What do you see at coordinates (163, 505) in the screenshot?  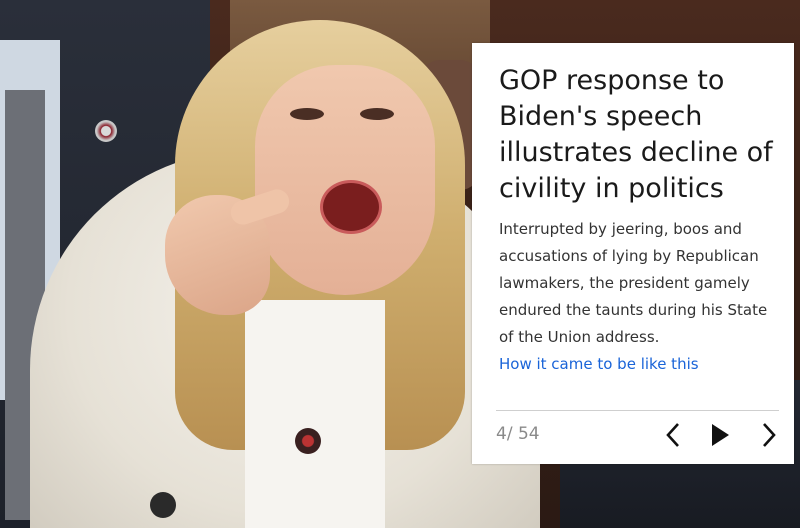 I see `coat-button` at bounding box center [163, 505].